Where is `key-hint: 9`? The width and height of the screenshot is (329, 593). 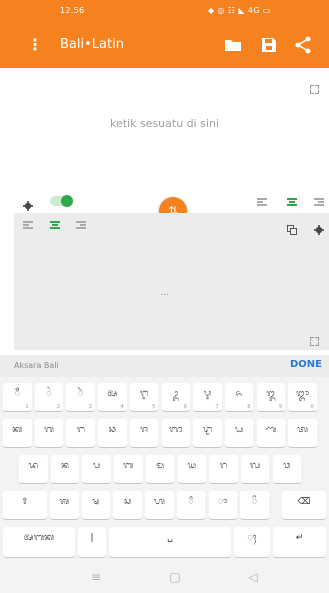 key-hint: 9 is located at coordinates (280, 407).